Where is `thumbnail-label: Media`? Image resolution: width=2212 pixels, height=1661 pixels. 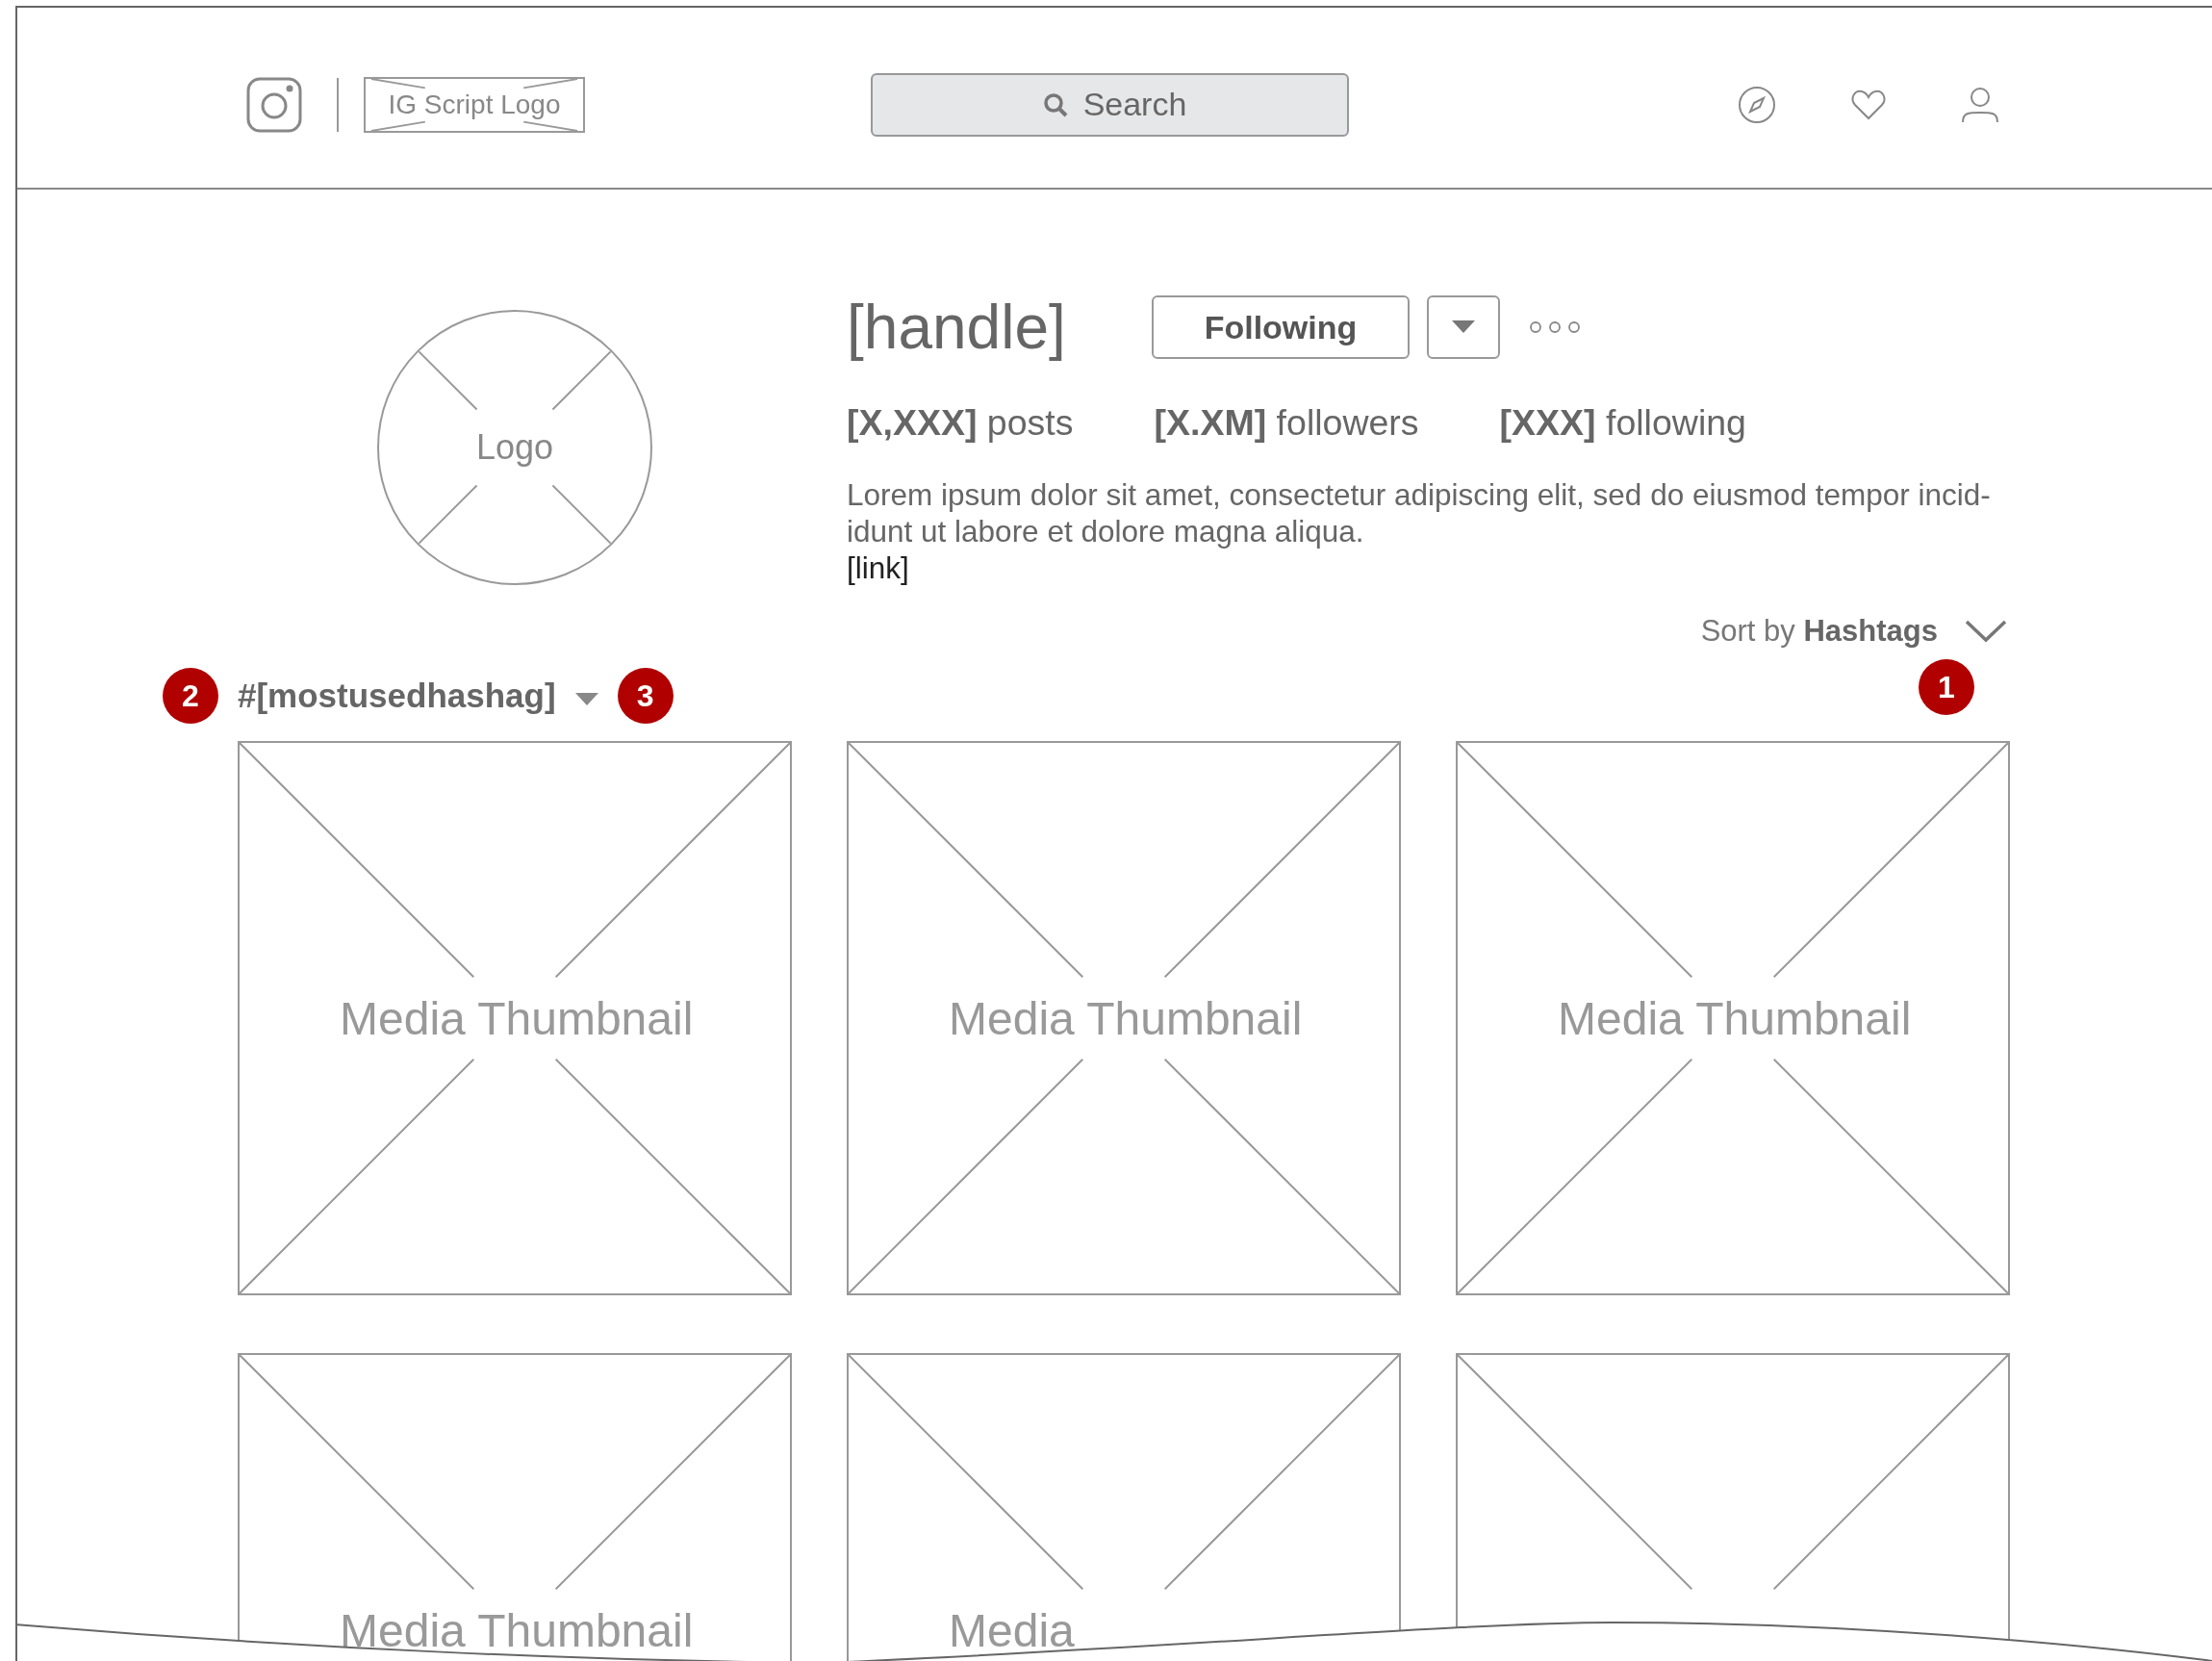
thumbnail-label: Media is located at coordinates (1012, 1630).